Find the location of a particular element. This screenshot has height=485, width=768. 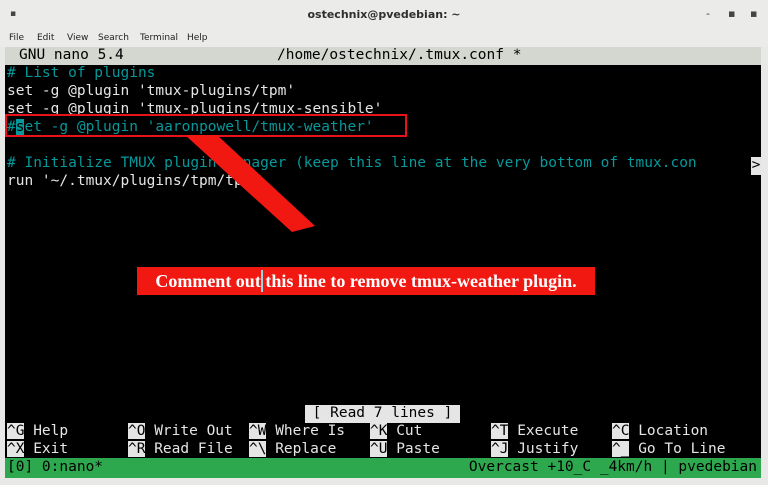

shortcut-paste: ^U Paste is located at coordinates (405, 450).